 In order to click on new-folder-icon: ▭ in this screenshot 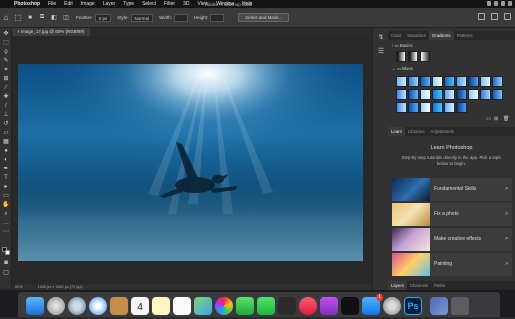, I will do `click(488, 119)`.